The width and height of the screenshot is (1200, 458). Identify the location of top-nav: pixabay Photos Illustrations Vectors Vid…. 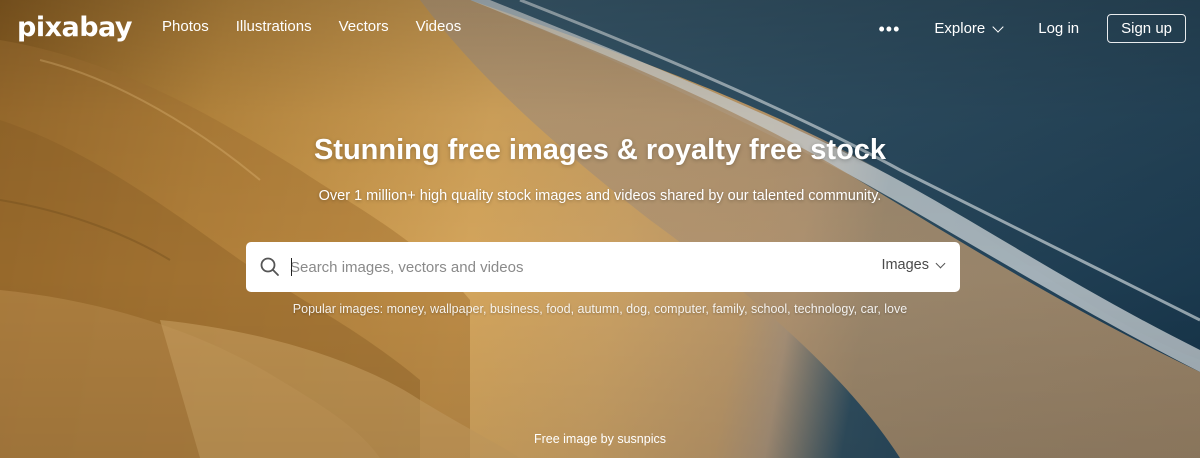
(600, 27).